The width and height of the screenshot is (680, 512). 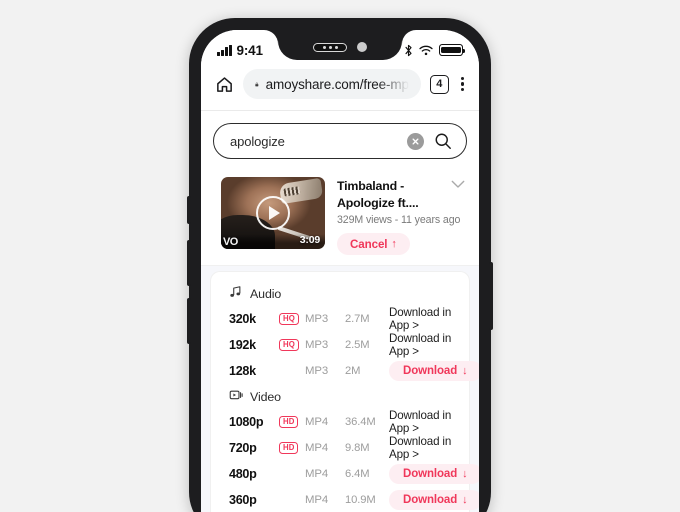 I want to click on volume-up-button, so click(x=189, y=263).